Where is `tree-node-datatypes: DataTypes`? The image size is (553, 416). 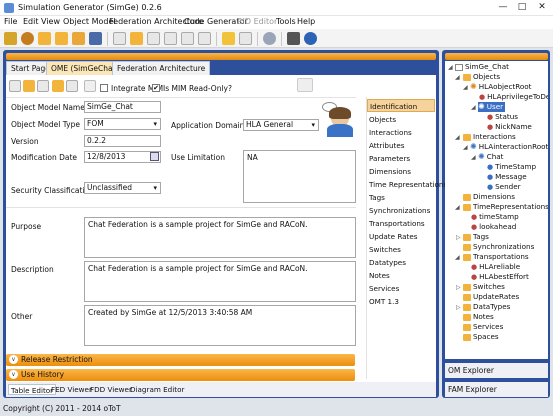
tree-node-datatypes: DataTypes is located at coordinates (486, 307).